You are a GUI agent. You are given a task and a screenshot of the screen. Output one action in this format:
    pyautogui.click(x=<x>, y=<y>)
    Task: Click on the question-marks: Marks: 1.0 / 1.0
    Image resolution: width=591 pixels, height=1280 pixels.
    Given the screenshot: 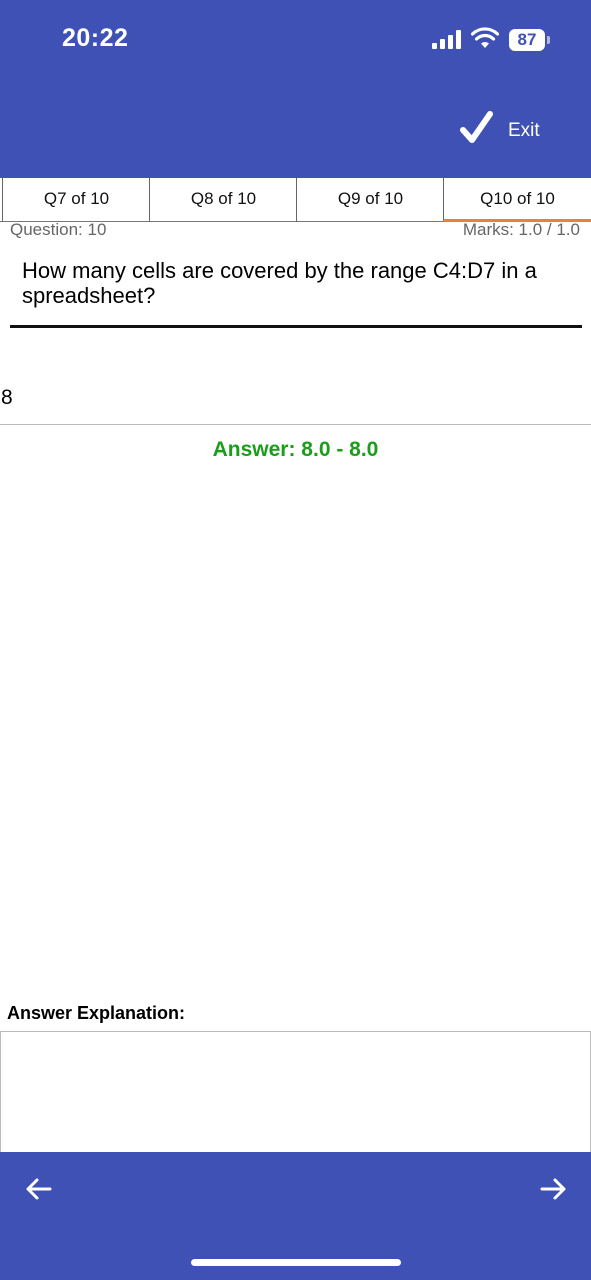 What is the action you would take?
    pyautogui.click(x=521, y=229)
    